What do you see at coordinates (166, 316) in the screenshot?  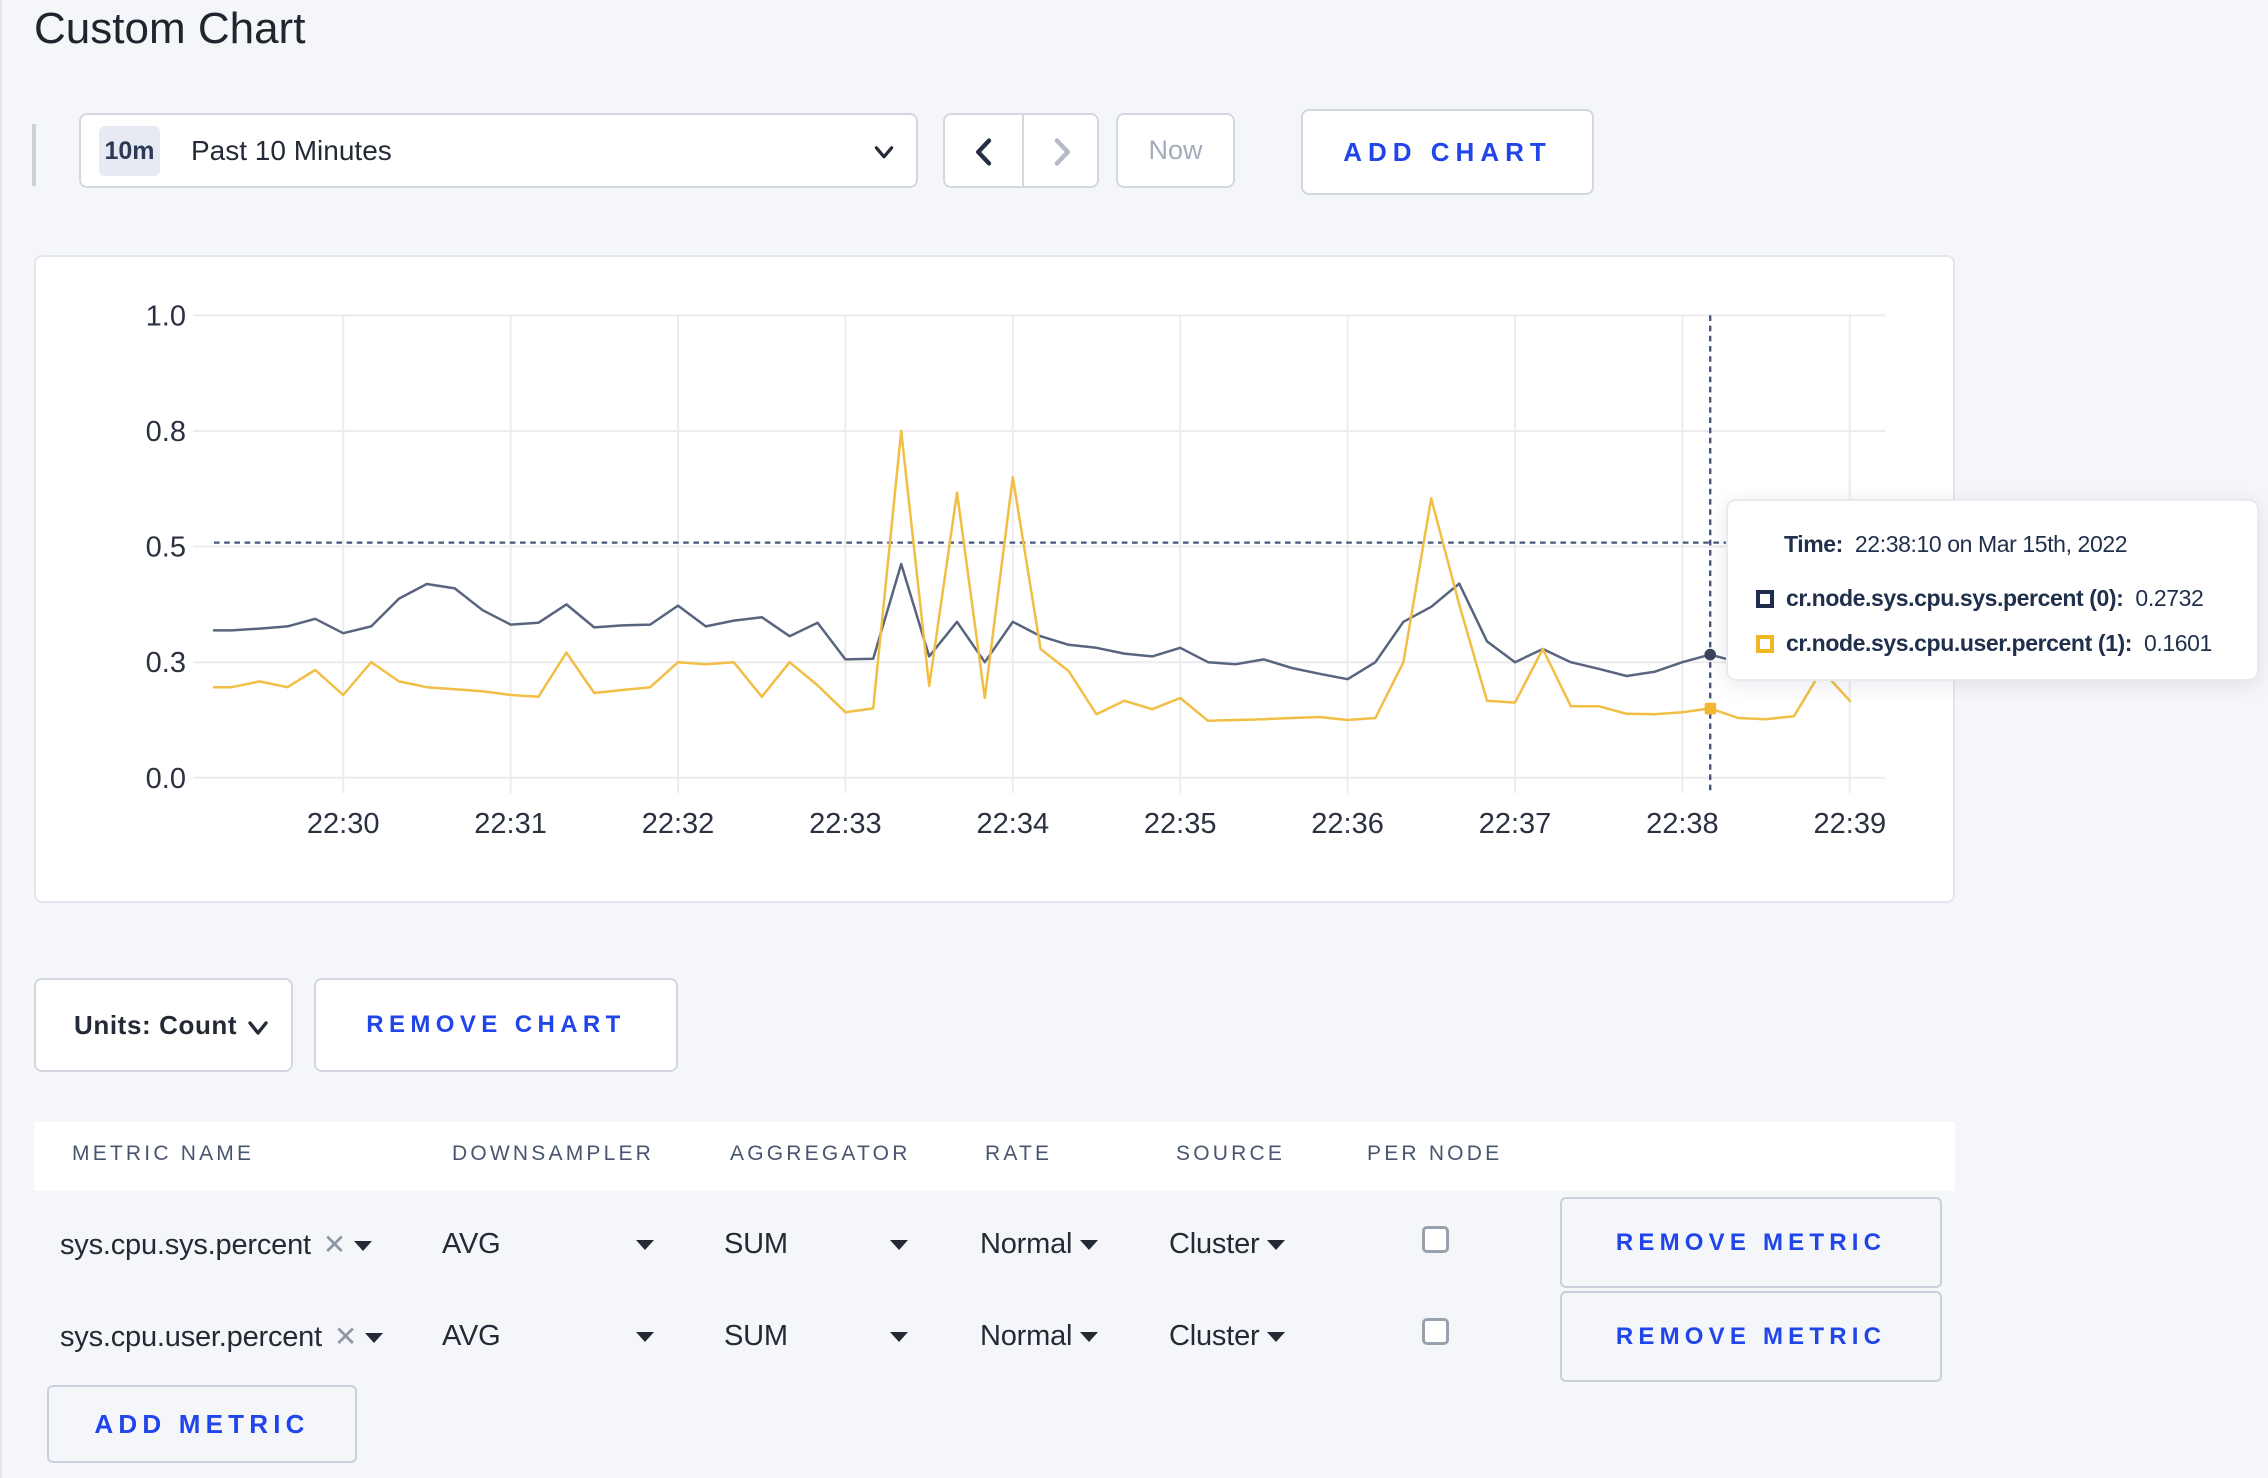 I see `svg-text: 1.0` at bounding box center [166, 316].